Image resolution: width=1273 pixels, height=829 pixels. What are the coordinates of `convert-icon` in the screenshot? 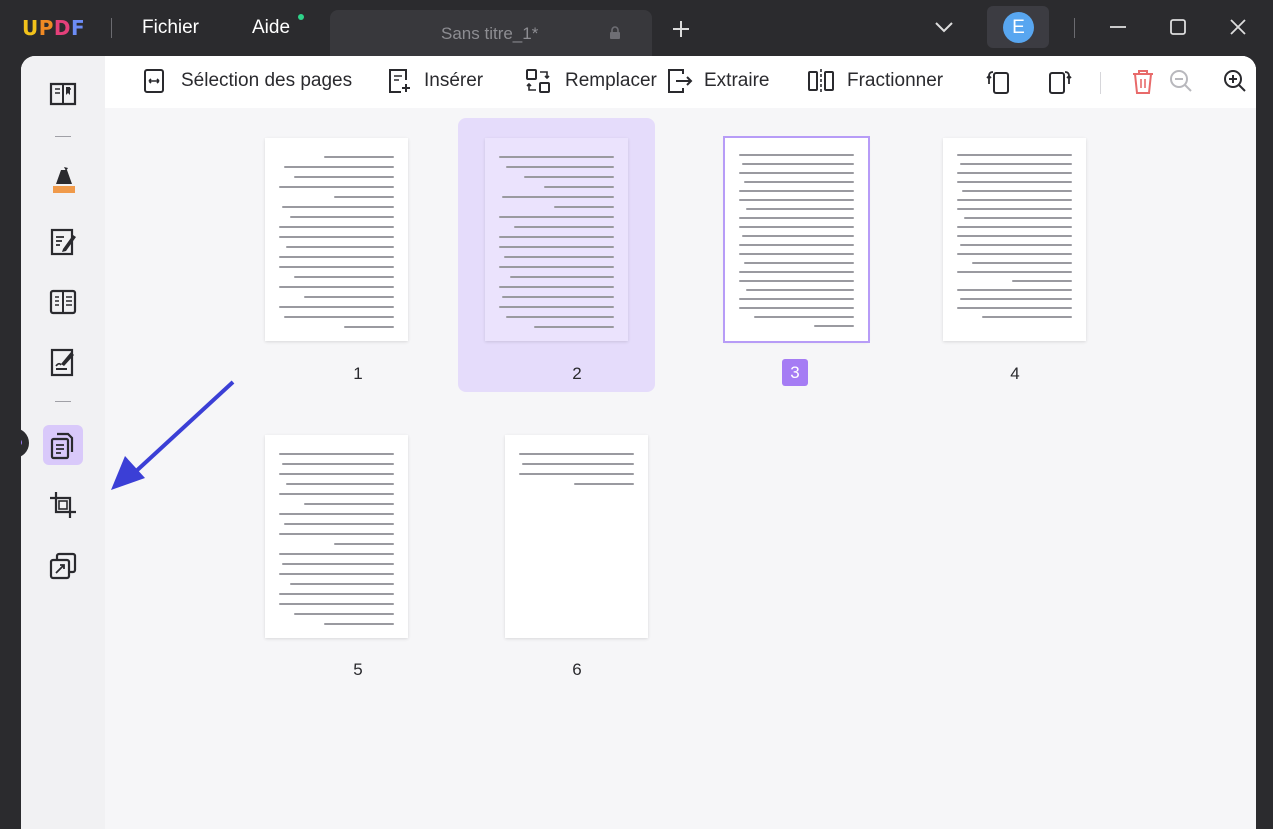 It's located at (63, 566).